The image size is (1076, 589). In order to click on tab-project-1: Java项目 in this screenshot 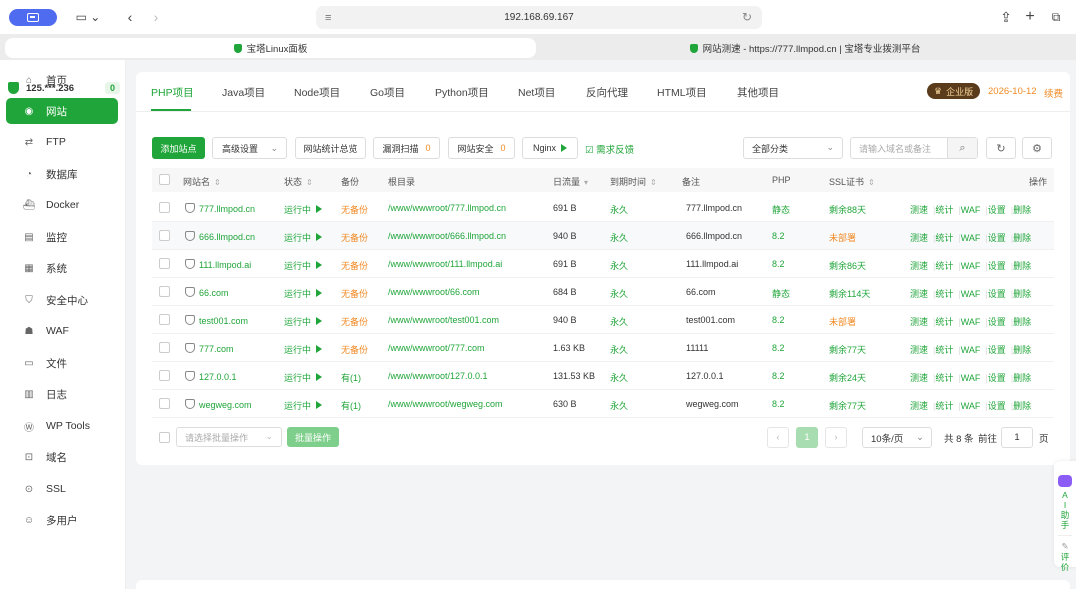, I will do `click(243, 92)`.